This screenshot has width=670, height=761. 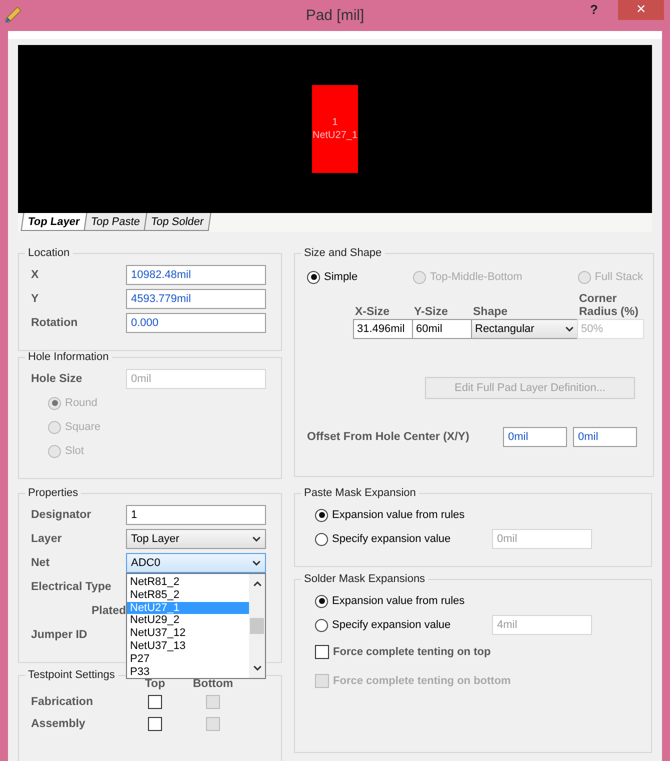 What do you see at coordinates (59, 635) in the screenshot?
I see `field-label: Jumper ID` at bounding box center [59, 635].